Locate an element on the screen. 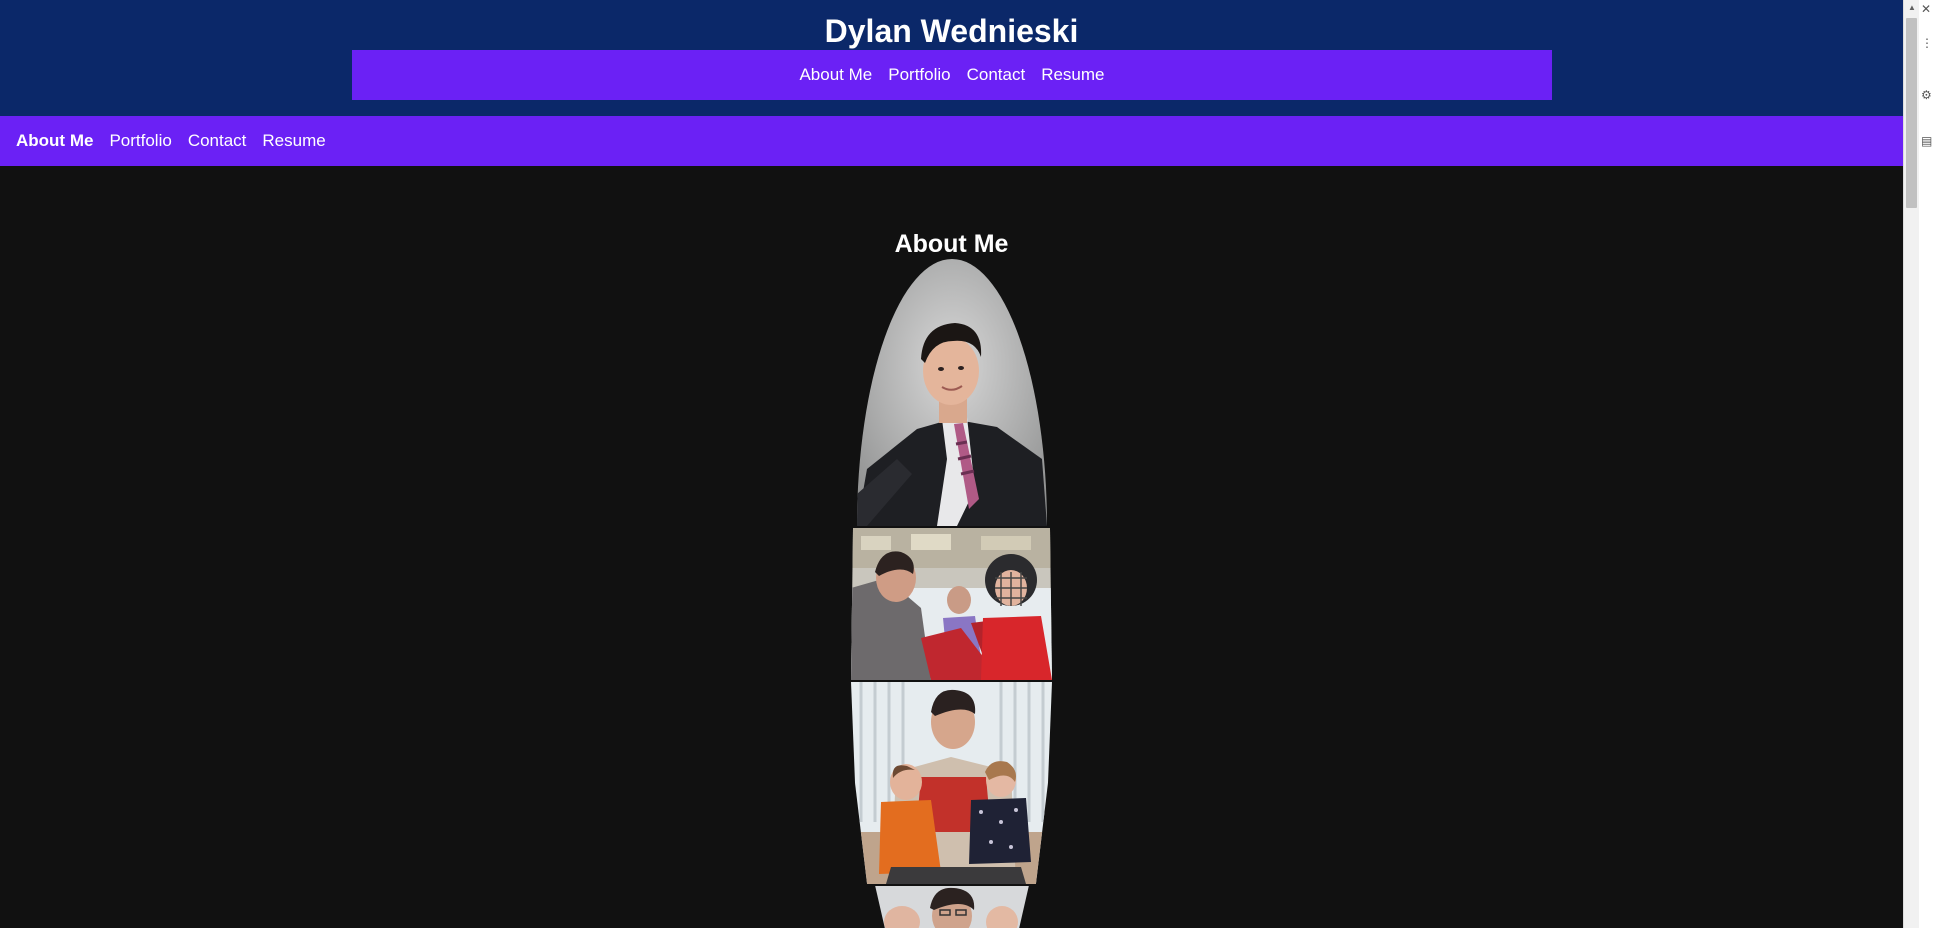 This screenshot has height=928, width=1937. close-icon: ✕ is located at coordinates (1926, 9).